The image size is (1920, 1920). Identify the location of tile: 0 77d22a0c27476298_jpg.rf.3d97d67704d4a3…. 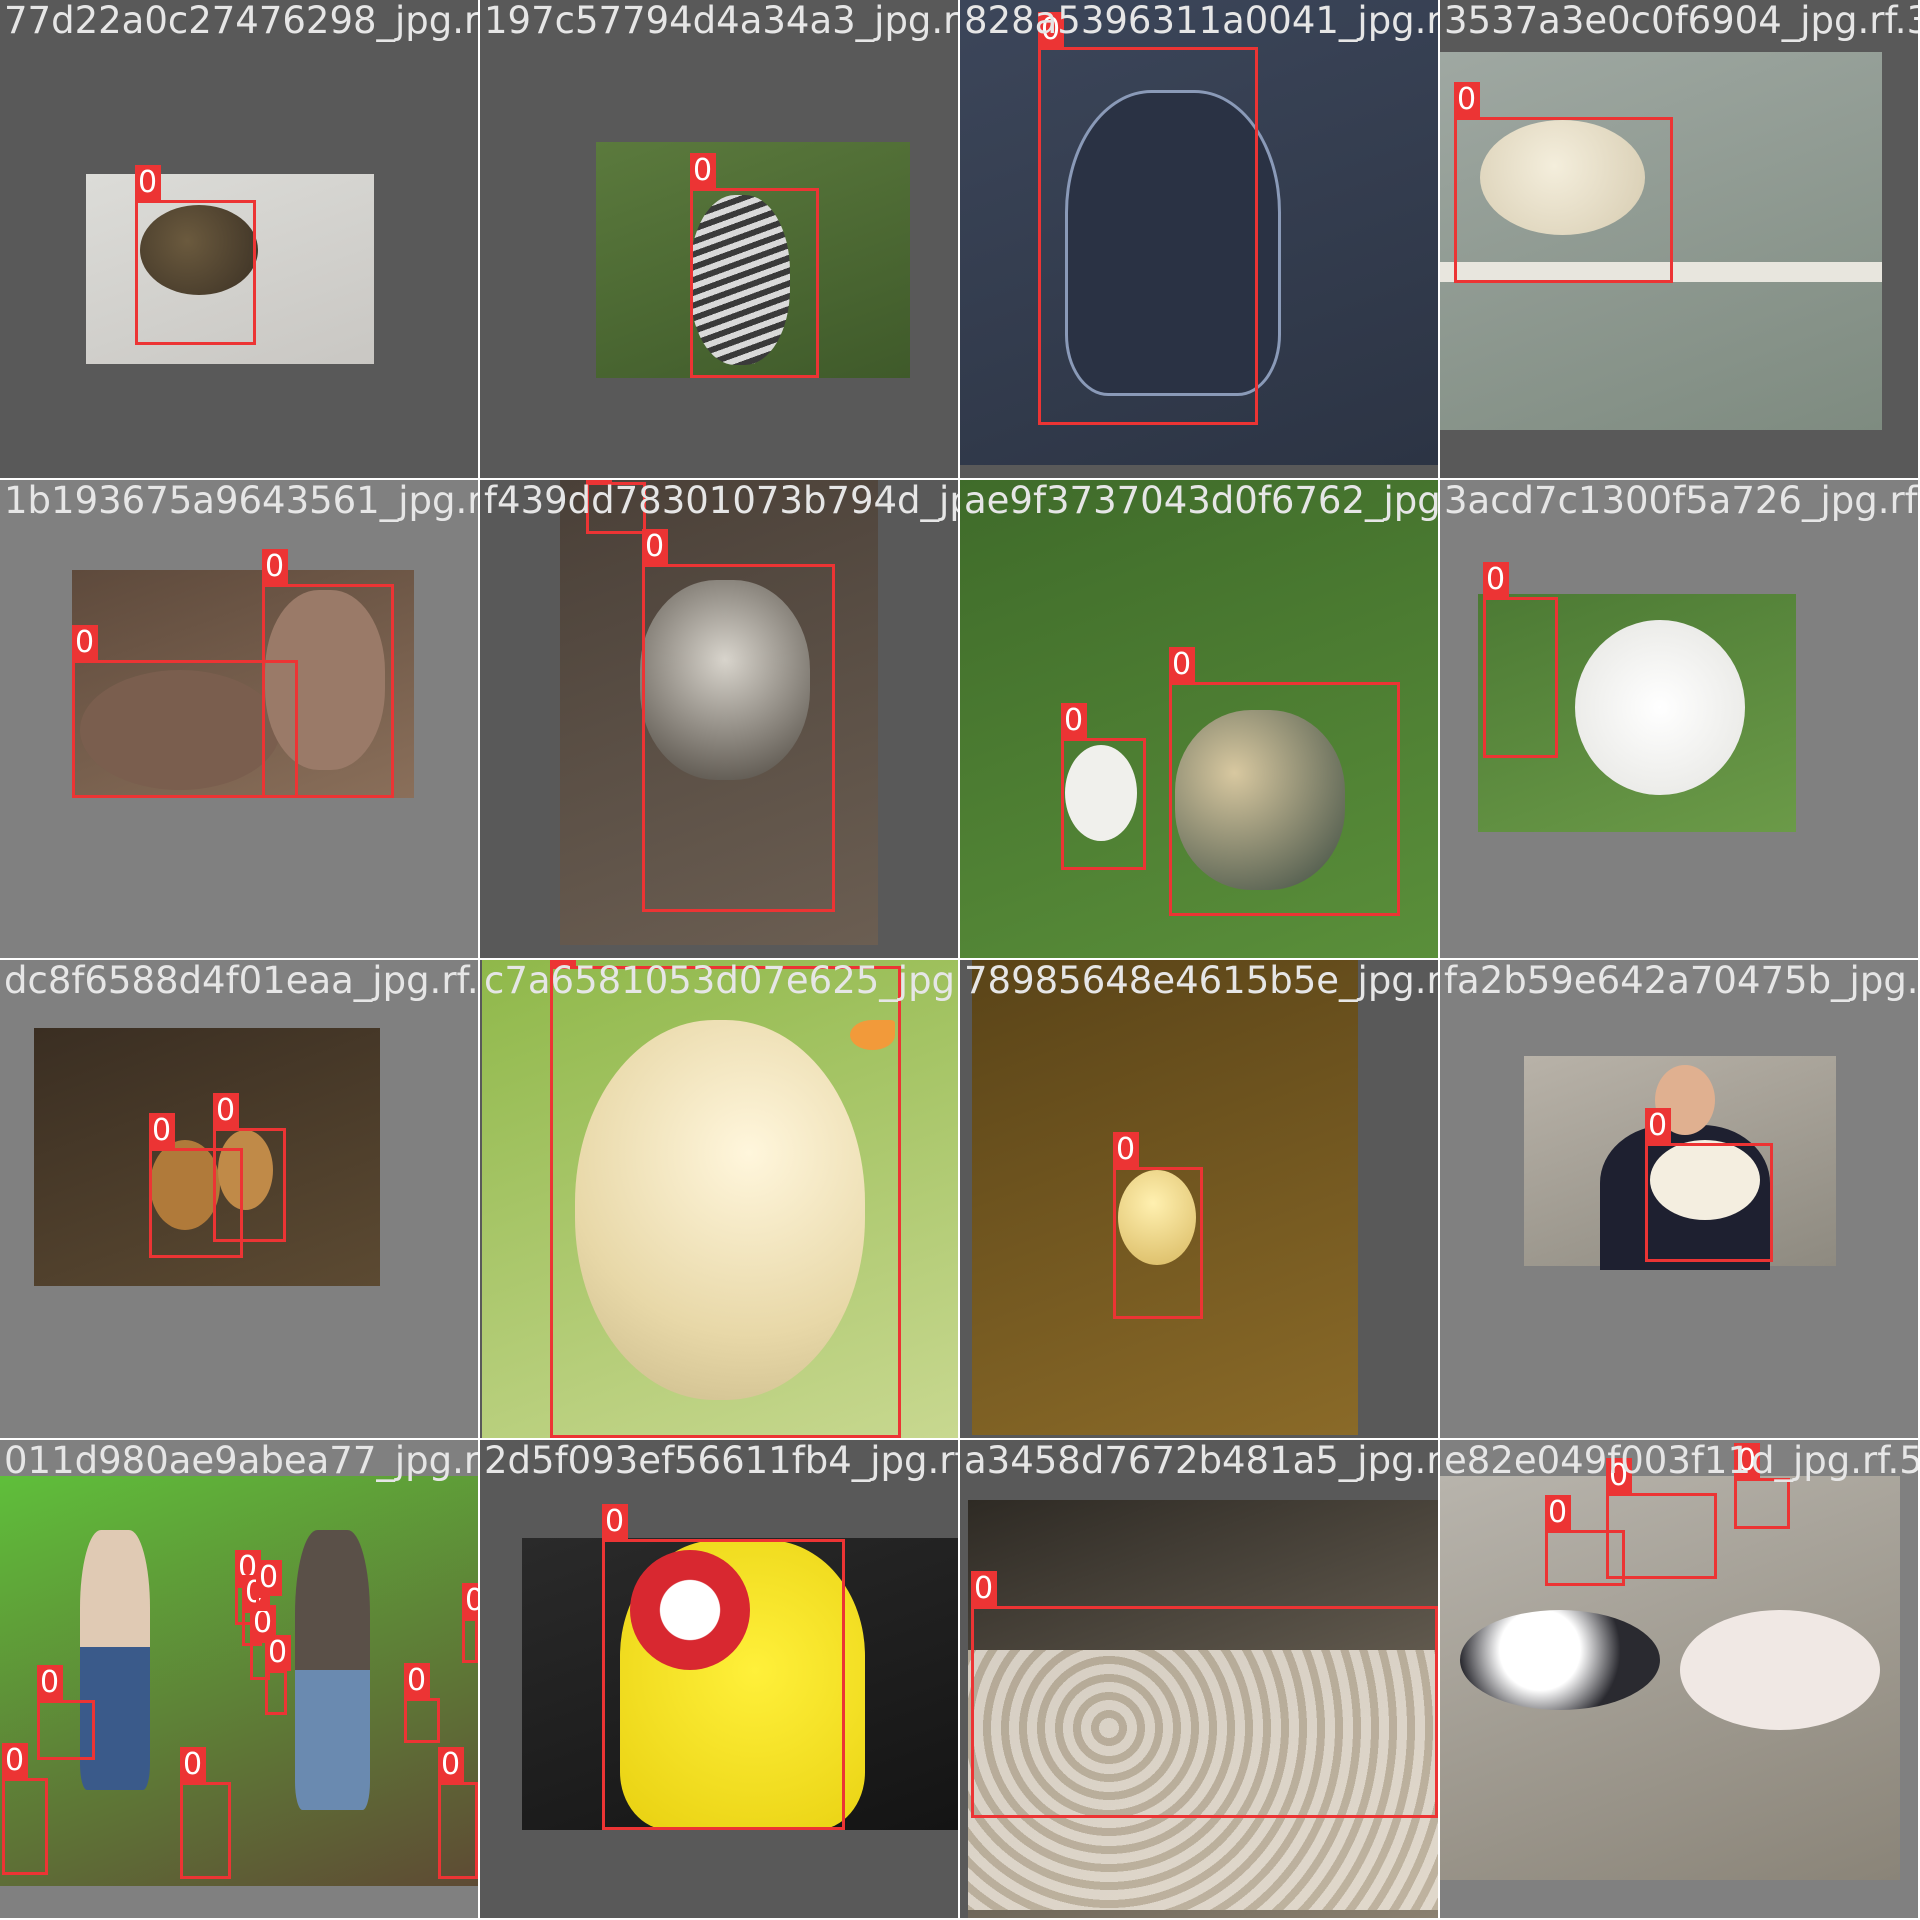
(239, 239).